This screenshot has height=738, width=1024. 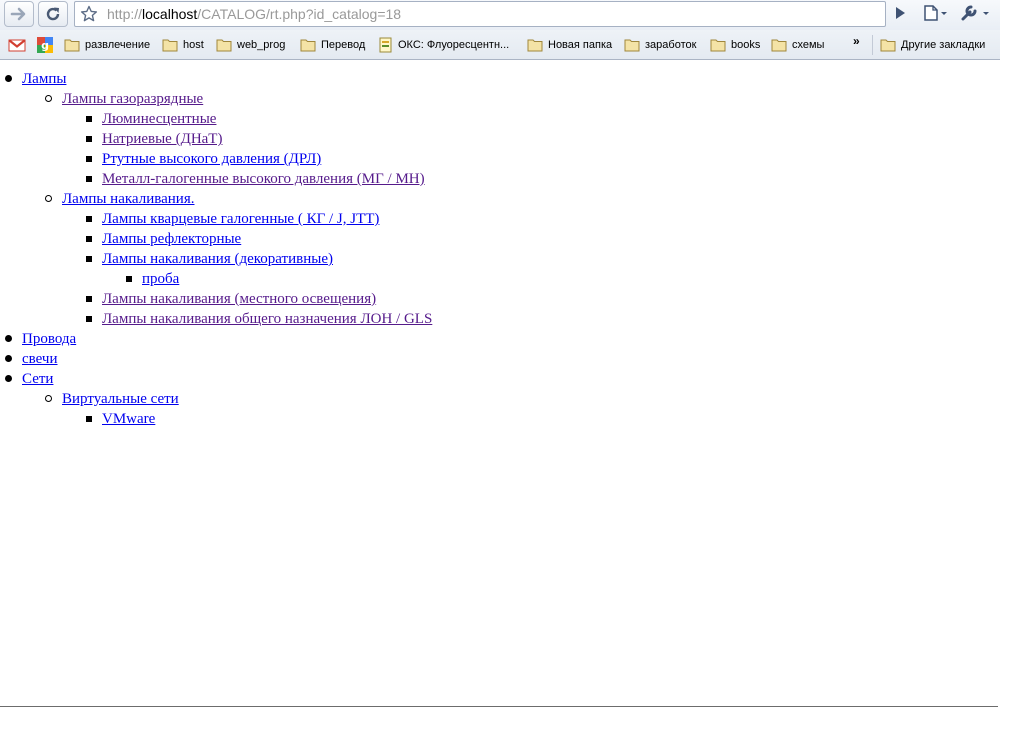 What do you see at coordinates (385, 45) in the screenshot?
I see `page-favicon-icon` at bounding box center [385, 45].